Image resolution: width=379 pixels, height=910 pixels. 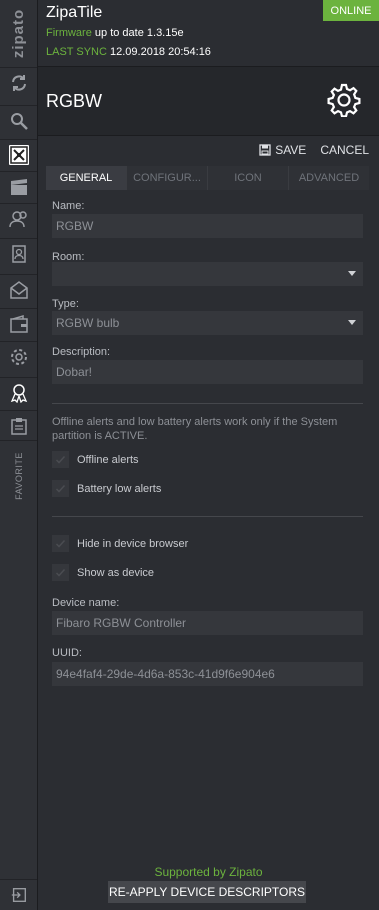 What do you see at coordinates (18, 356) in the screenshot?
I see `settings-icon` at bounding box center [18, 356].